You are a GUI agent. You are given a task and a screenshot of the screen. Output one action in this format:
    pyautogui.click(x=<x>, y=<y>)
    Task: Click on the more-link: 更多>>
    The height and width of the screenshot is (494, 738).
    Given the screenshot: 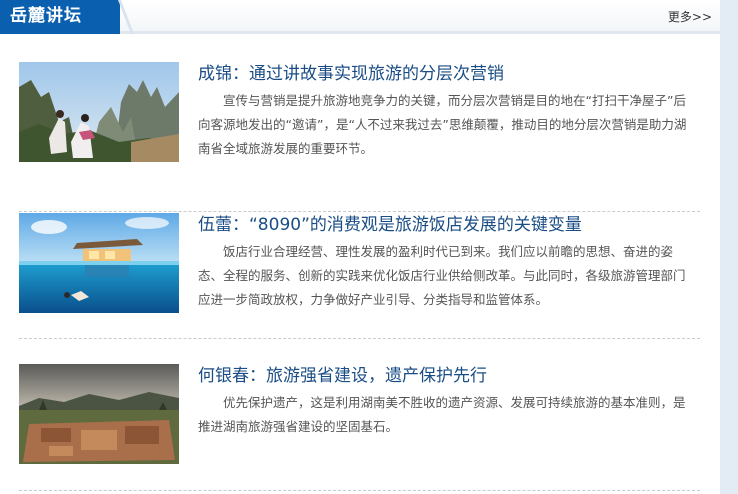 What is the action you would take?
    pyautogui.click(x=690, y=17)
    